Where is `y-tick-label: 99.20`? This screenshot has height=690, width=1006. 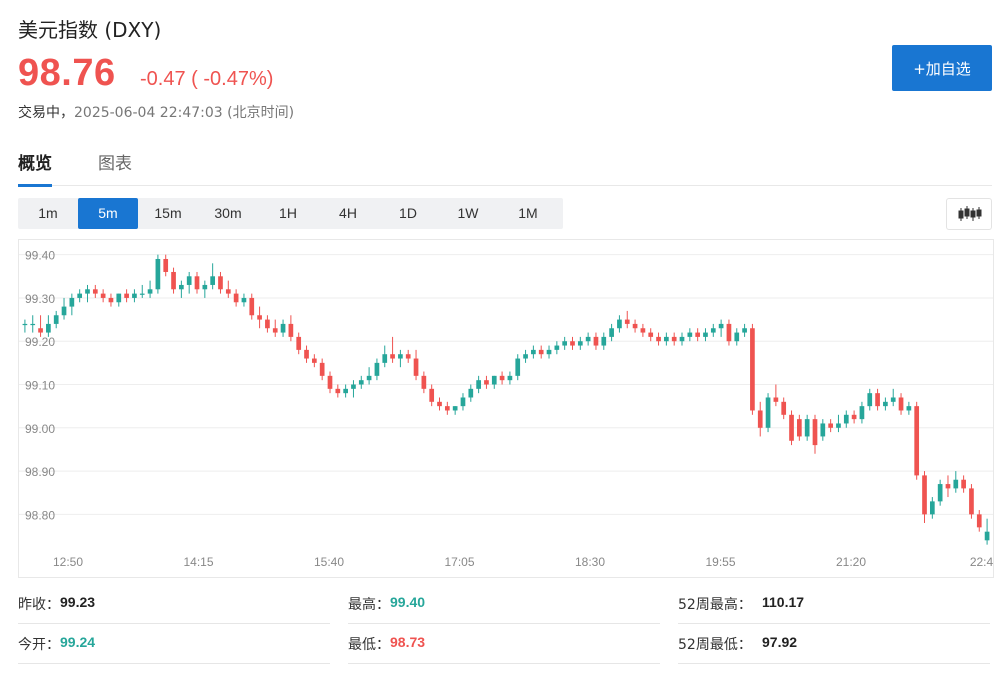
y-tick-label: 99.20 is located at coordinates (40, 342).